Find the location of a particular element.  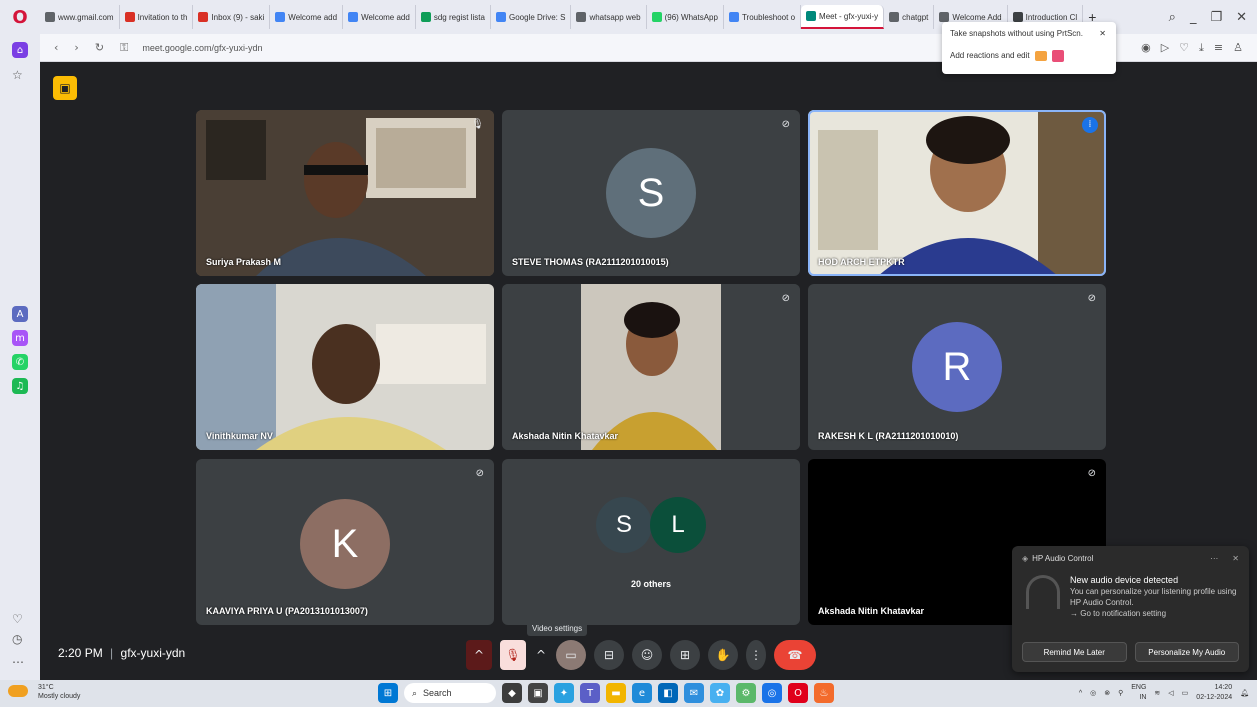

more-options-button: ⋮ is located at coordinates (756, 655).